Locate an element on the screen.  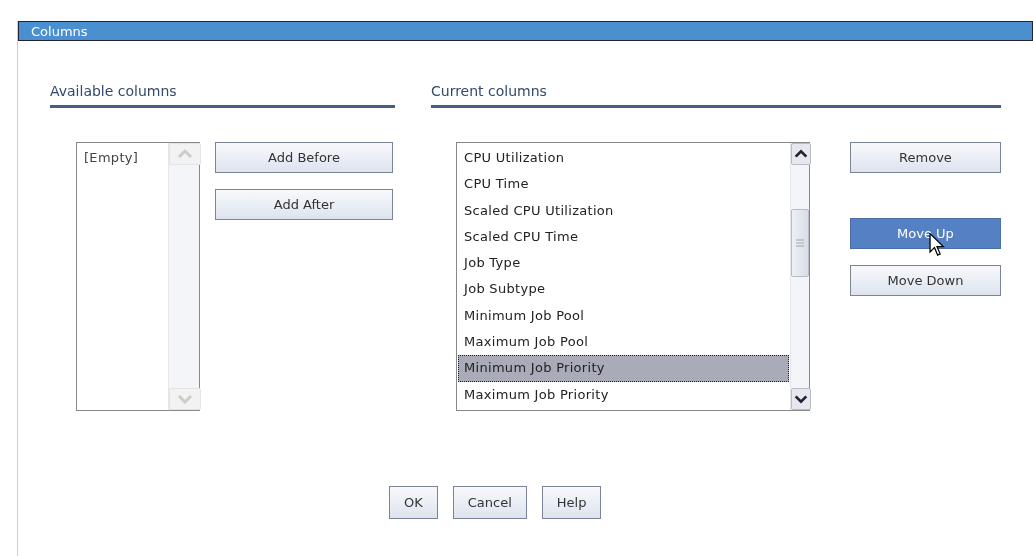
list-item: Scaled CPU Utilization is located at coordinates (623, 210).